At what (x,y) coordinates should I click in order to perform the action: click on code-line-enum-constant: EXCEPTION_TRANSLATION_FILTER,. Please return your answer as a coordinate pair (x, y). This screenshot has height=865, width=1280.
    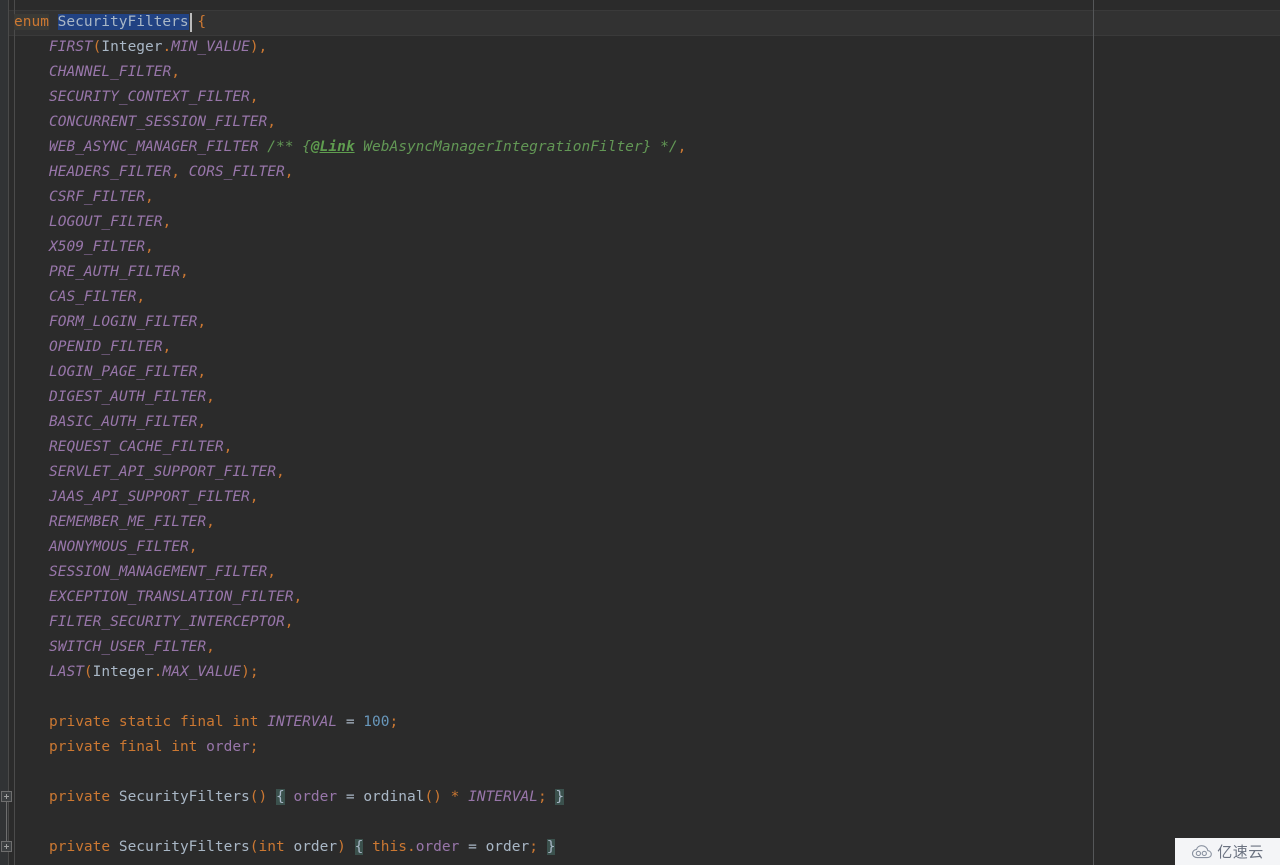
    Looking at the image, I should click on (175, 597).